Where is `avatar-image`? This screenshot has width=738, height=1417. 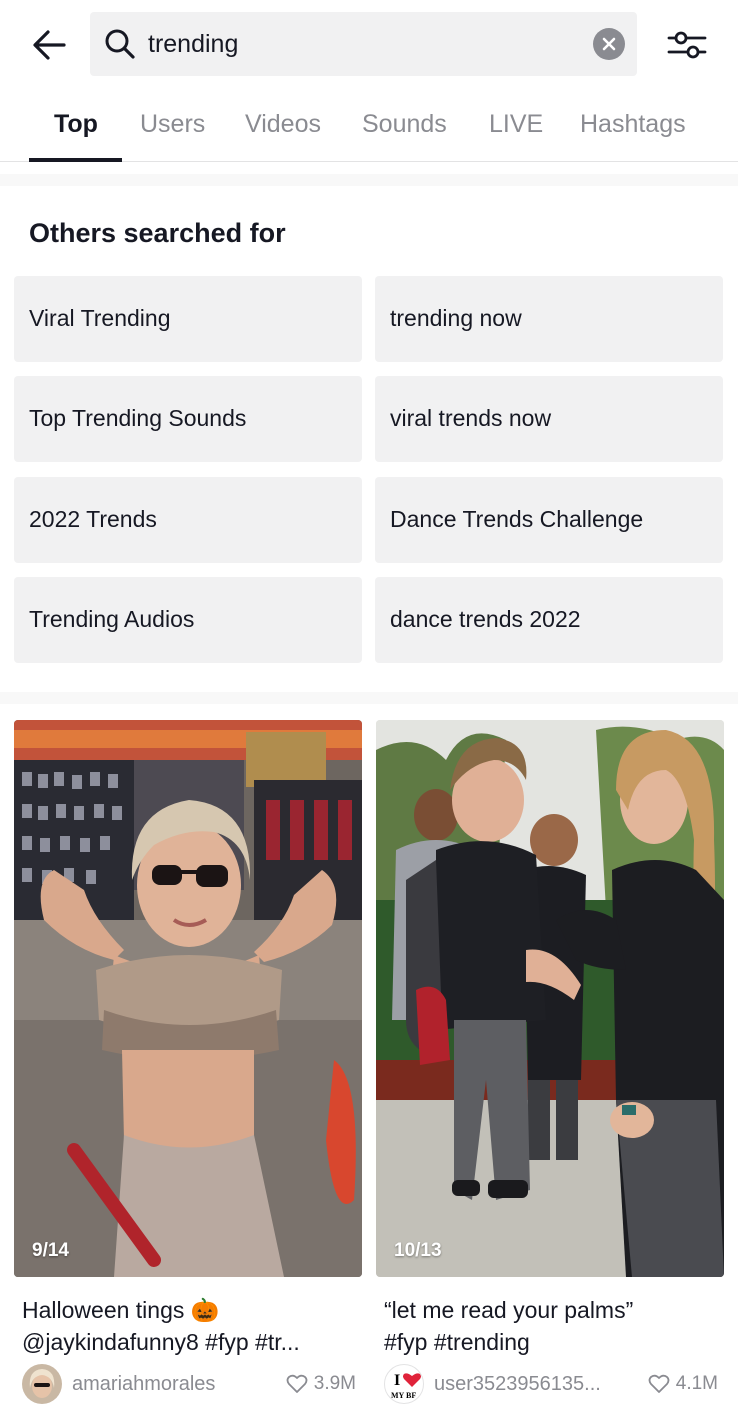
avatar-image is located at coordinates (42, 1384).